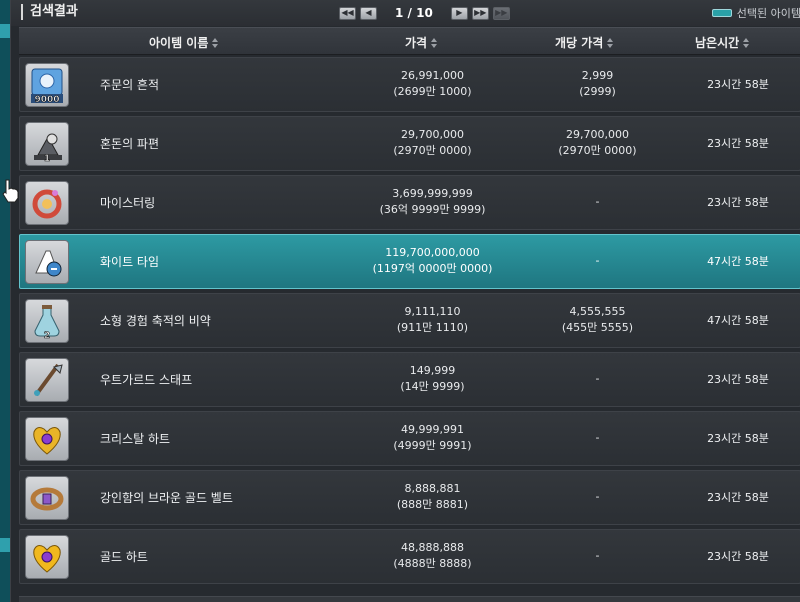 This screenshot has width=800, height=602. Describe the element at coordinates (146, 380) in the screenshot. I see `item-name: 우트가르드 스태프` at that location.